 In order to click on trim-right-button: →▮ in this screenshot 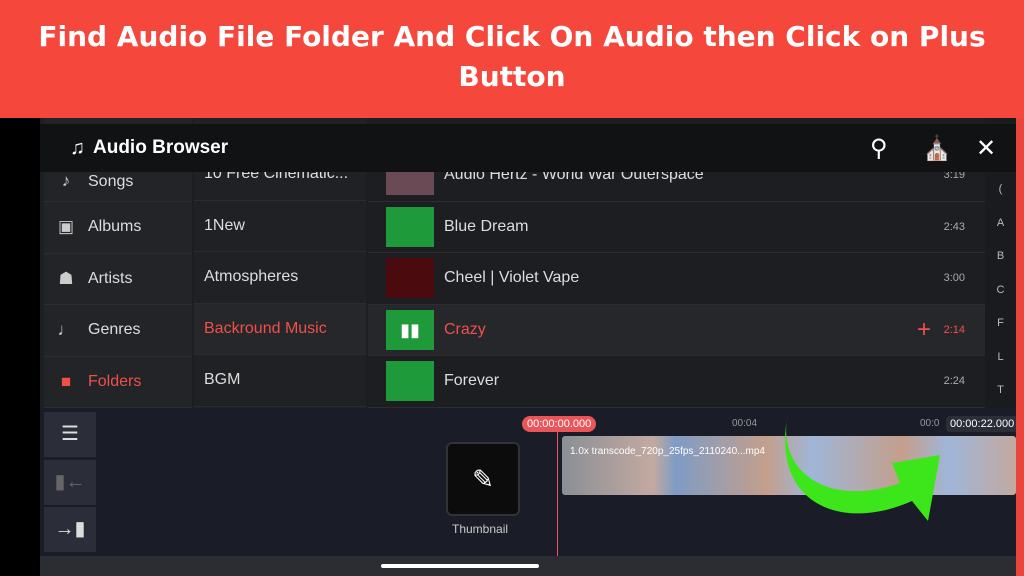, I will do `click(70, 529)`.